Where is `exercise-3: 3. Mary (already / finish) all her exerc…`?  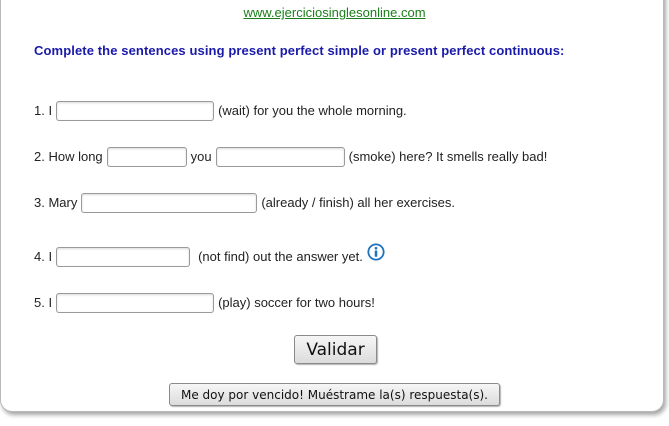 exercise-3: 3. Mary (already / finish) all her exerc… is located at coordinates (244, 203).